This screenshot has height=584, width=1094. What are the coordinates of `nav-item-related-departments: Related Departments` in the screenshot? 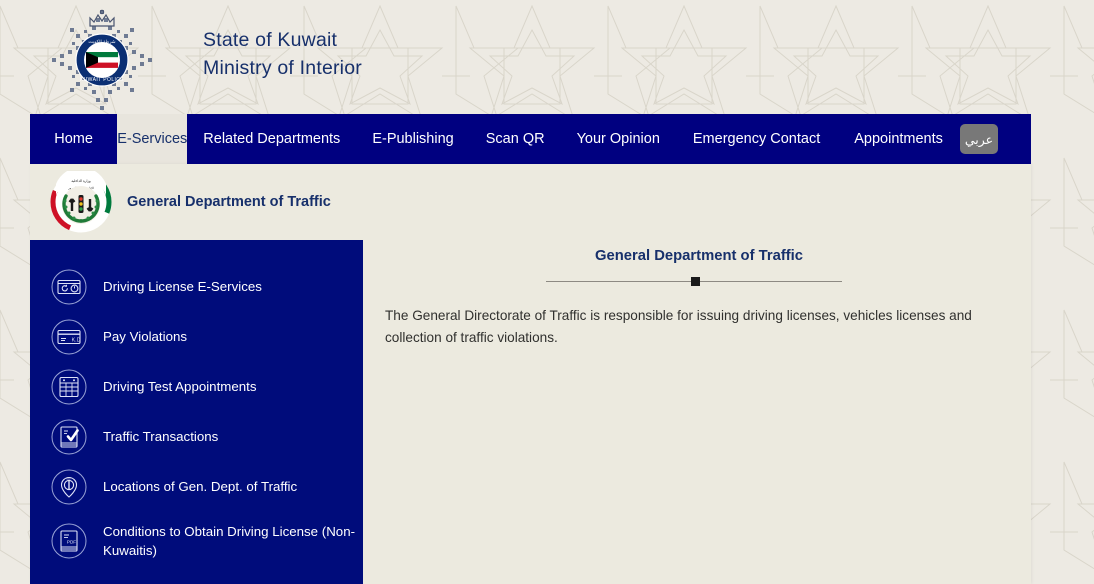 It's located at (271, 139).